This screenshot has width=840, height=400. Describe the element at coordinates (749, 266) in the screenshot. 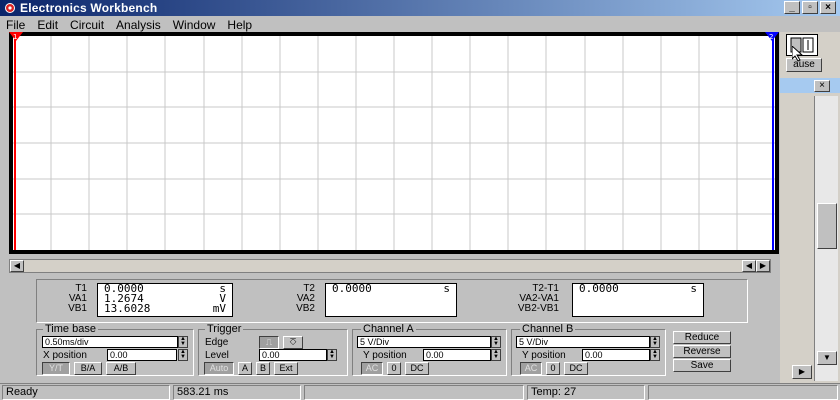

I see `scroll-left-end-icon: ◀` at that location.